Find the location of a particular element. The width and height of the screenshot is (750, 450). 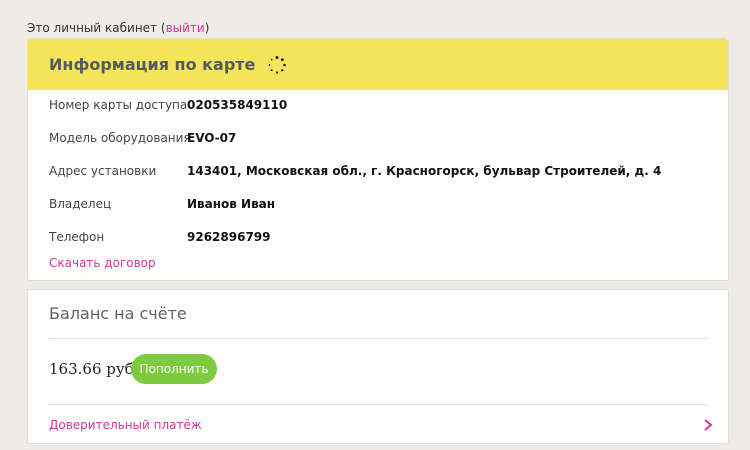

greeting-text: Это личный кабинет is located at coordinates (92, 28).